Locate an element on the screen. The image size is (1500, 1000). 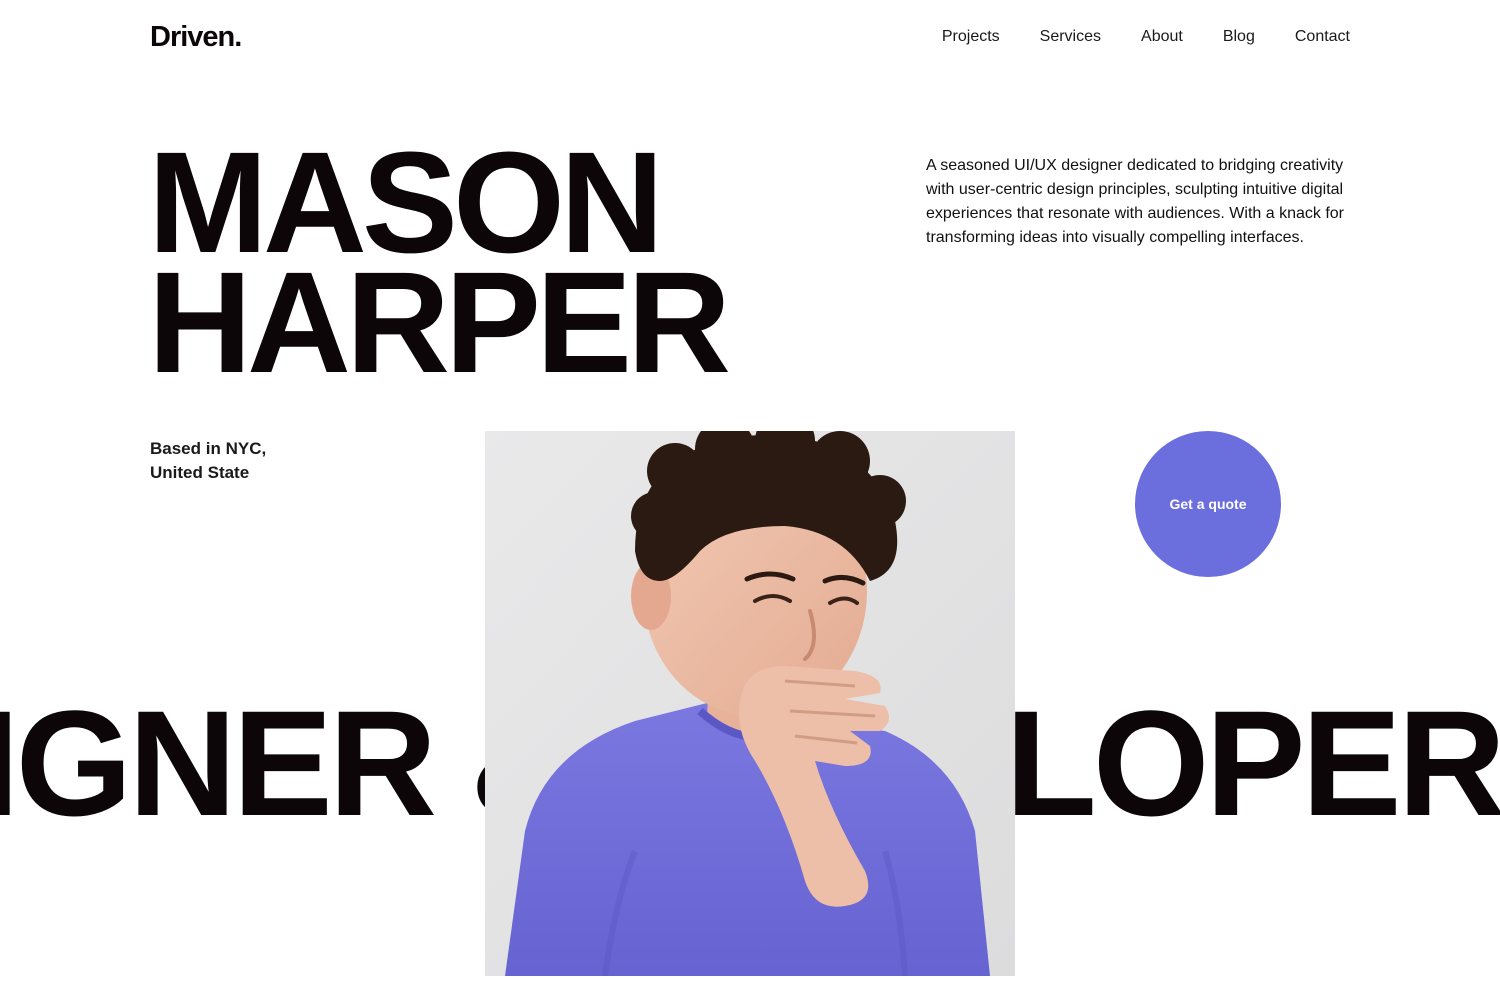
logo: Driven. is located at coordinates (196, 37).